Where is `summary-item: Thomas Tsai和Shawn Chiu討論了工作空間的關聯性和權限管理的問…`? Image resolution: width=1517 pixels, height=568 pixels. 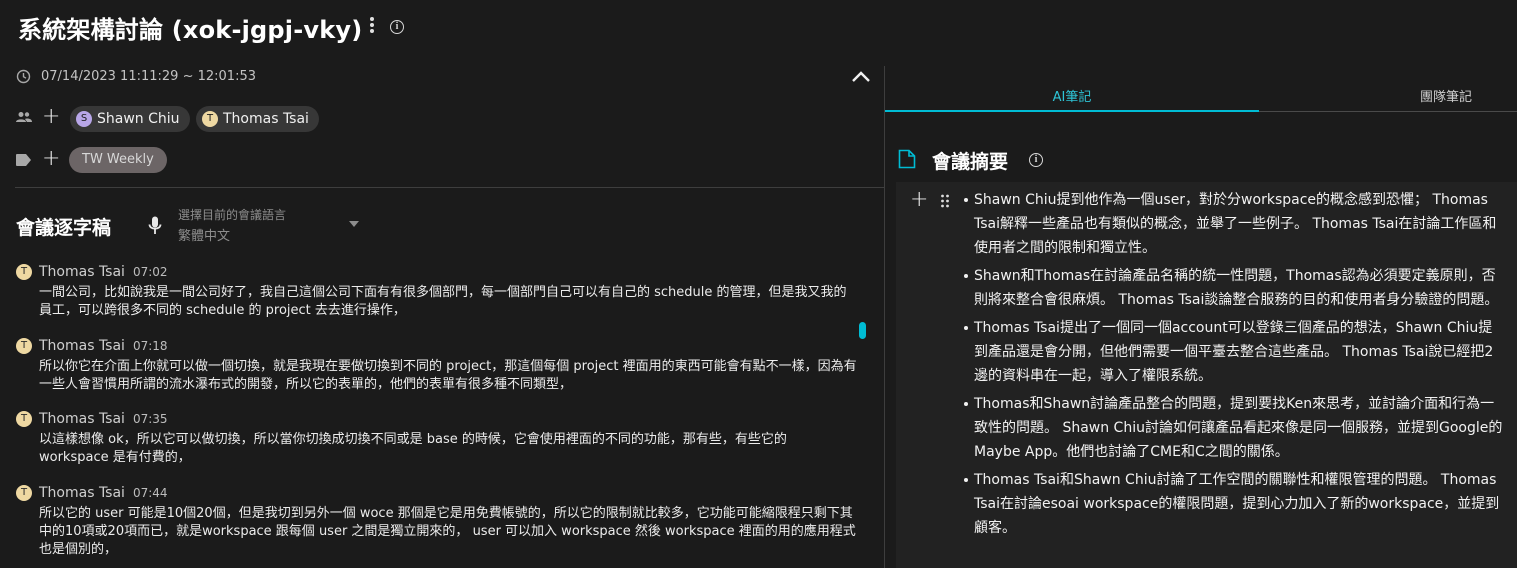
summary-item: Thomas Tsai和Shawn Chiu討論了工作空間的關聯性和權限管理的問… is located at coordinates (1234, 504).